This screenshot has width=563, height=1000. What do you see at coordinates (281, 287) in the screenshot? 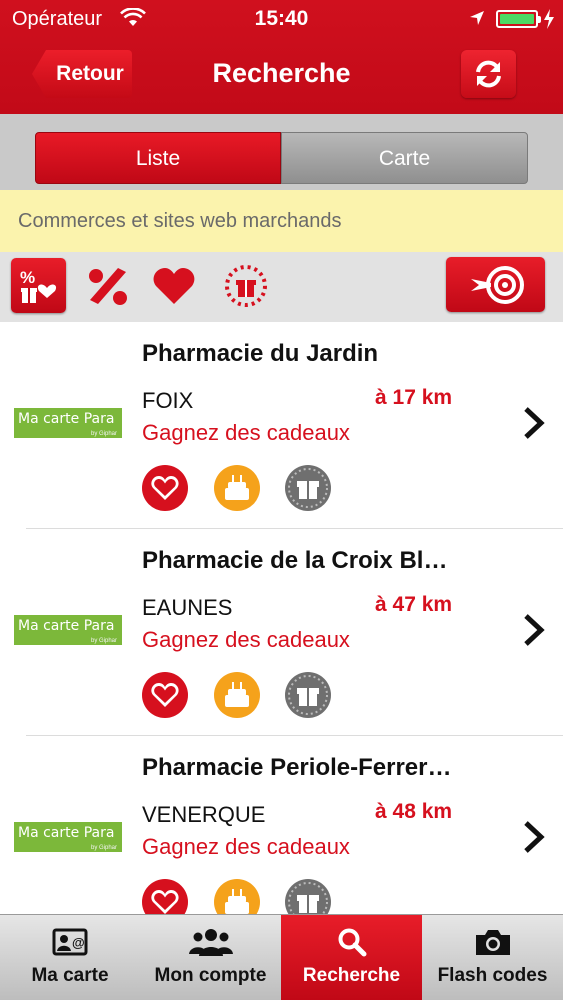
I see `filter-bar: %` at bounding box center [281, 287].